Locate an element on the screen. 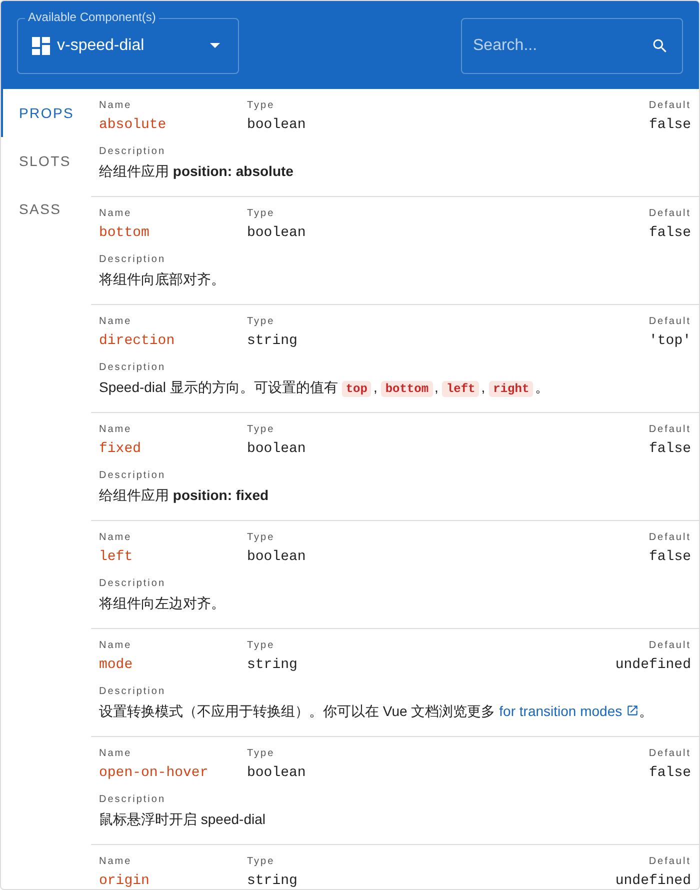  docs-link: for transition modes is located at coordinates (569, 711).